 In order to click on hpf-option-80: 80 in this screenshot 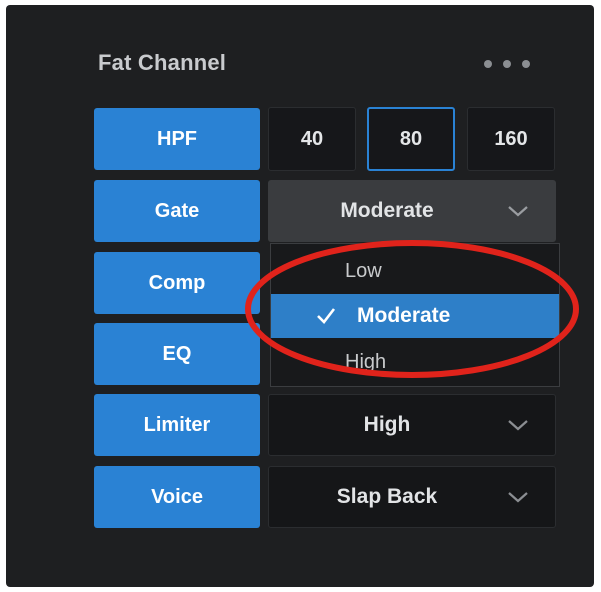, I will do `click(411, 139)`.